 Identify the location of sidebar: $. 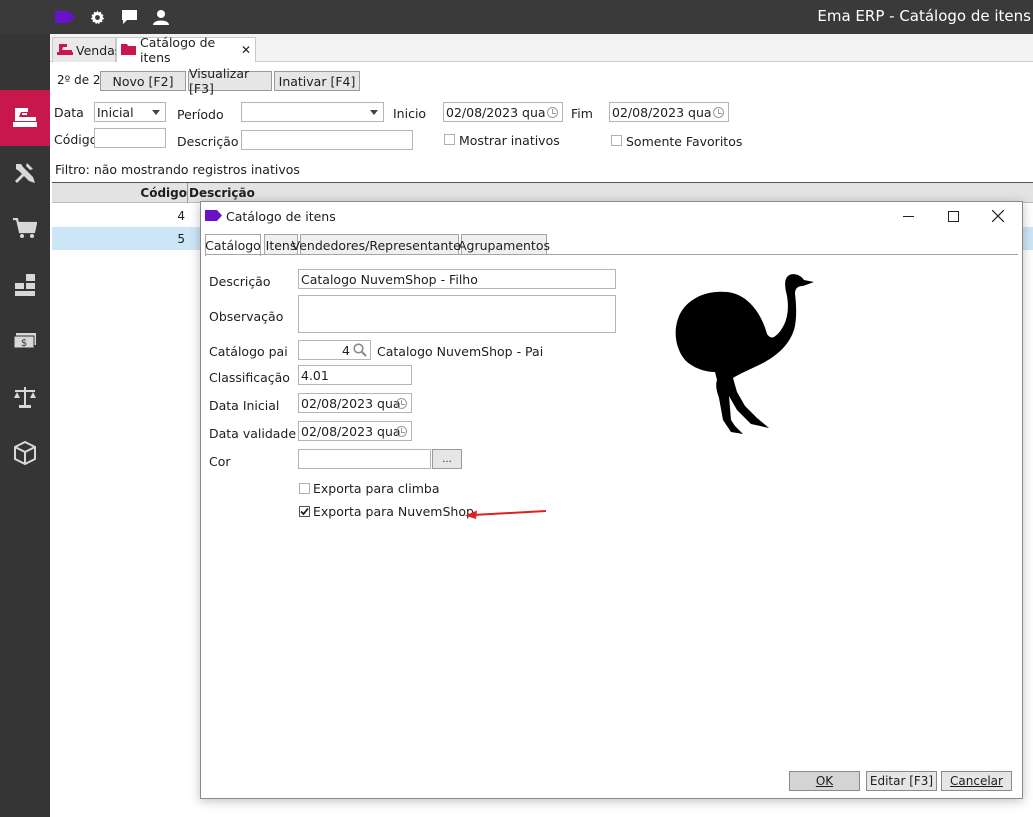
(25, 425).